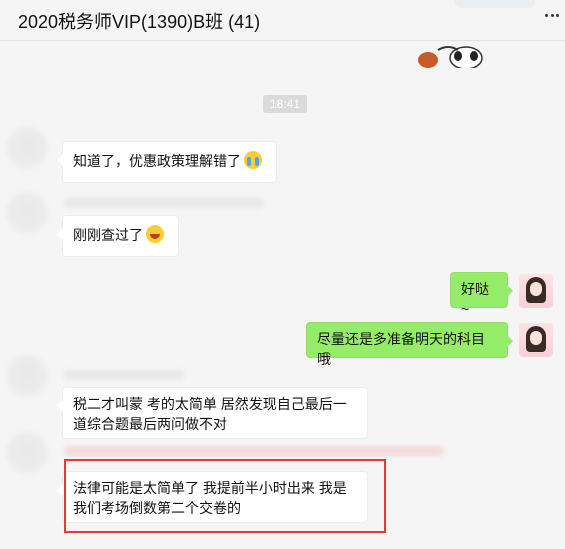 The height and width of the screenshot is (549, 565). What do you see at coordinates (225, 496) in the screenshot?
I see `highlight-box` at bounding box center [225, 496].